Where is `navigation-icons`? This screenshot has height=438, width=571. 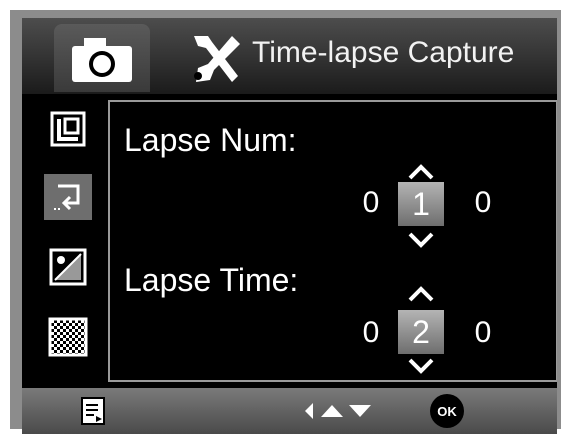 navigation-icons is located at coordinates (338, 411).